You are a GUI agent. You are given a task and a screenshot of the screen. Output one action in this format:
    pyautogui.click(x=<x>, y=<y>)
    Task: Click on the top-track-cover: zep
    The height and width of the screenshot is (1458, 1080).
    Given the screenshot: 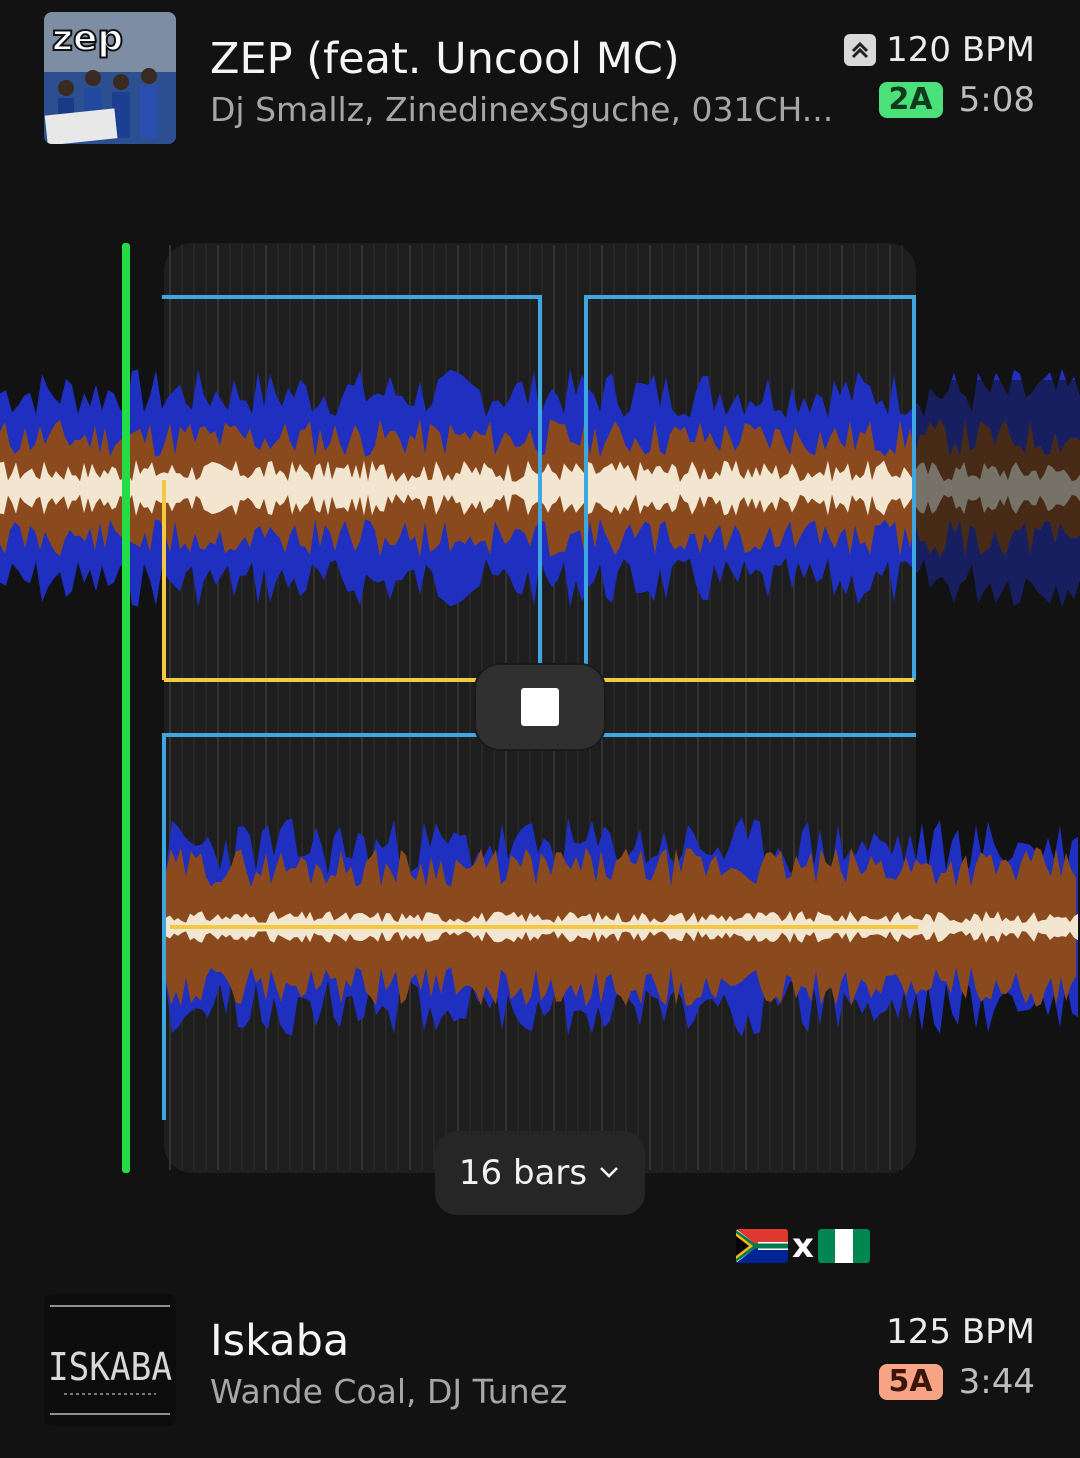 What is the action you would take?
    pyautogui.click(x=110, y=78)
    